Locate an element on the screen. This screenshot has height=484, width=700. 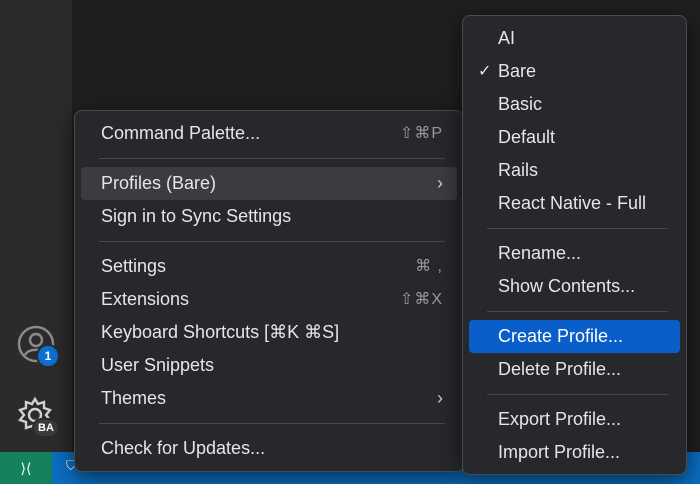
profile-item-react-native-full: React Native - Full is located at coordinates (574, 203).